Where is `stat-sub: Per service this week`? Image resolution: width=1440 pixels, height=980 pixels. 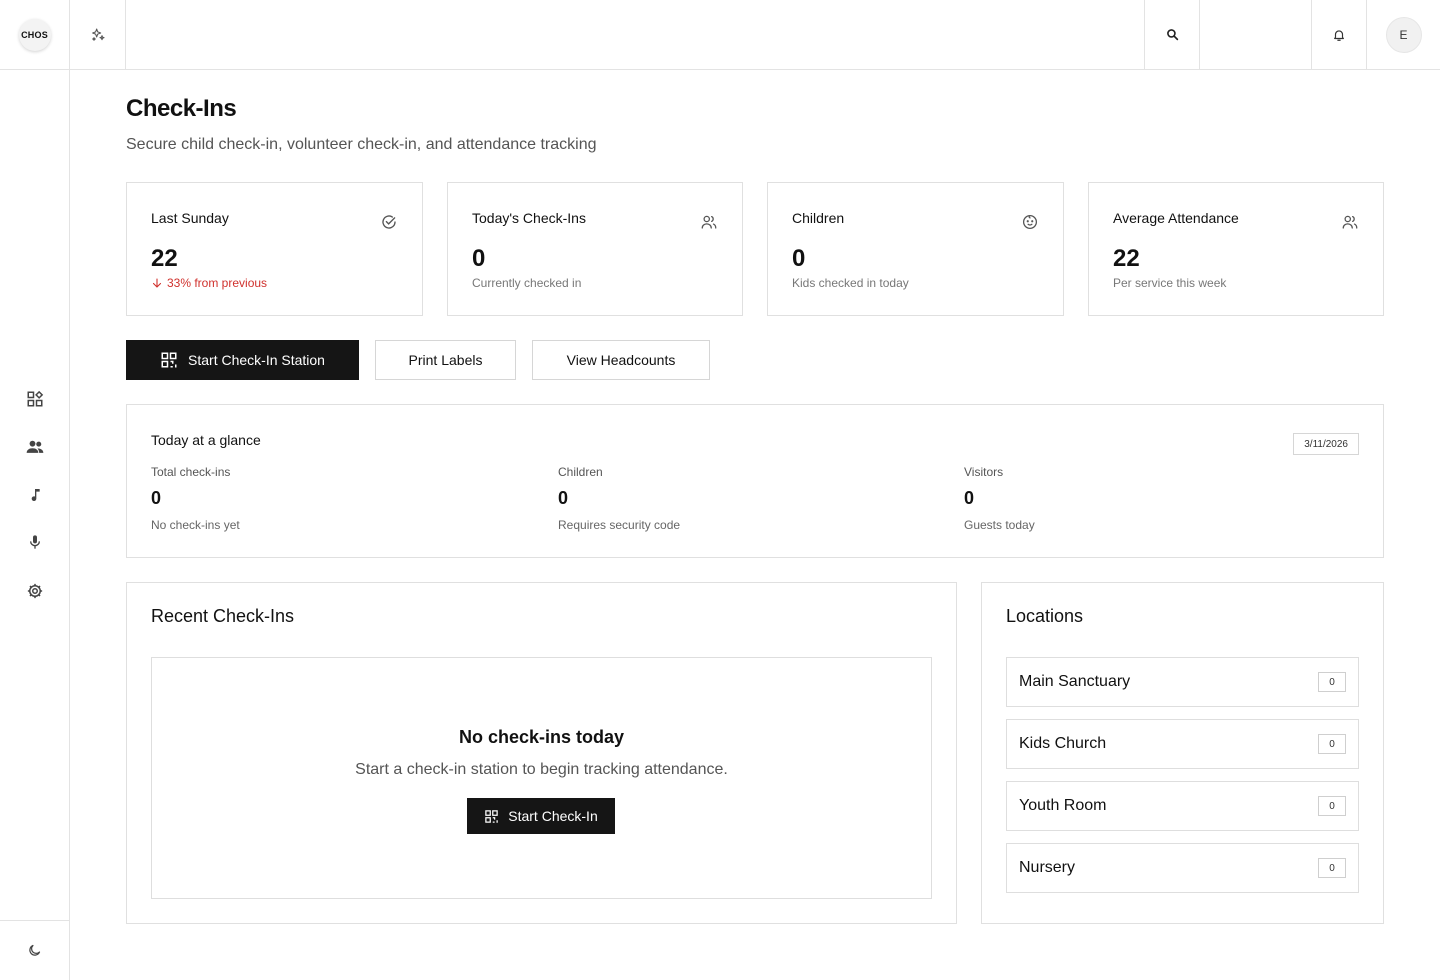 stat-sub: Per service this week is located at coordinates (1170, 283).